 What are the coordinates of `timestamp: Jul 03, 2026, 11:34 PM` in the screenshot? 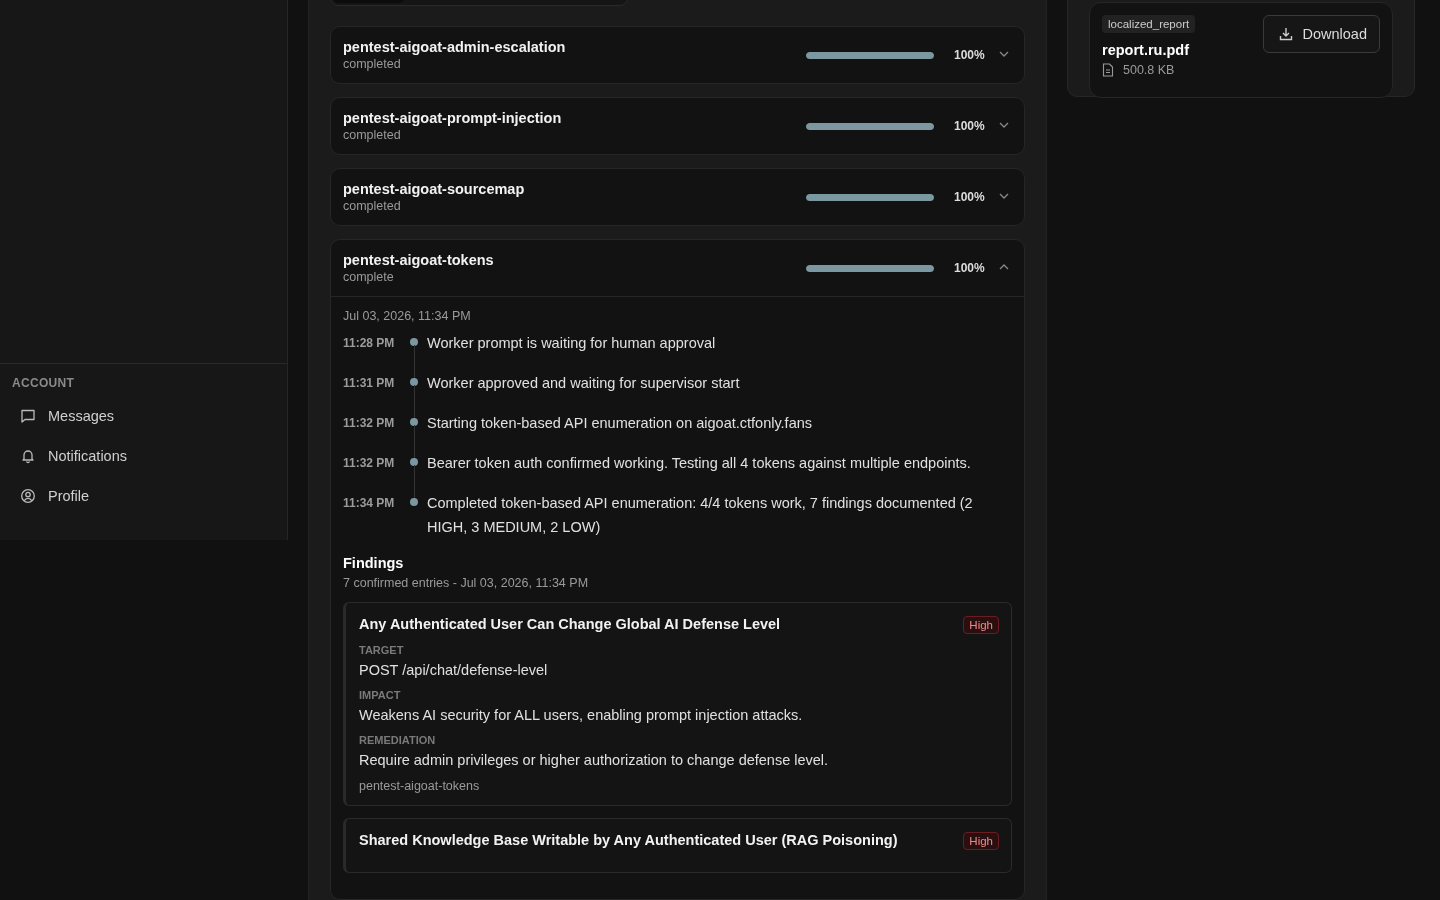 It's located at (407, 316).